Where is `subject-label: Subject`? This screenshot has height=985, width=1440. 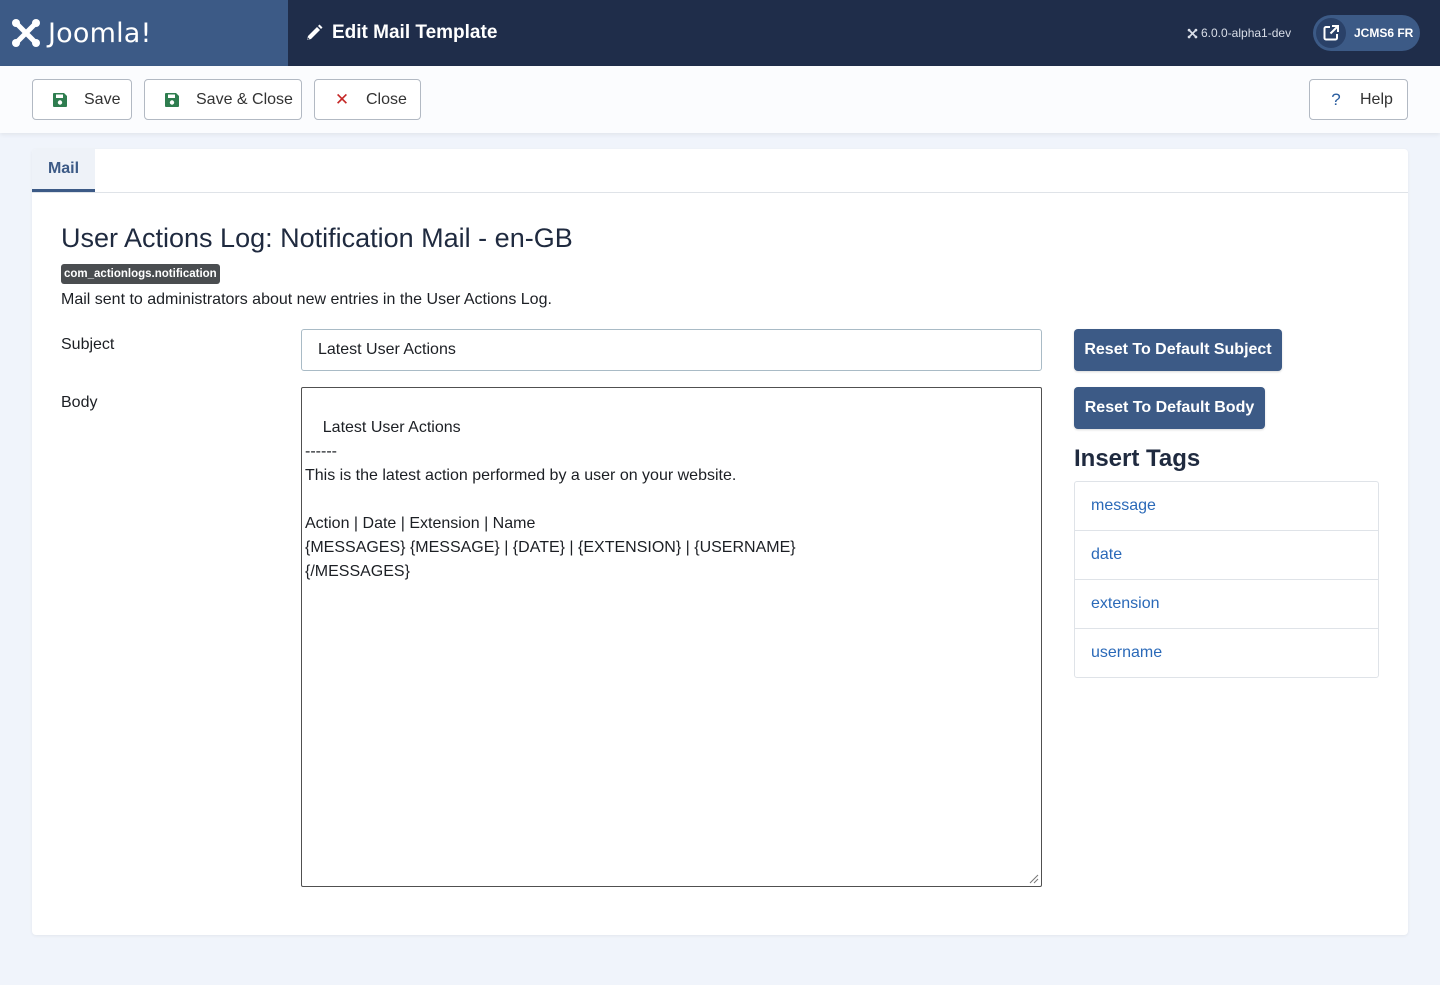 subject-label: Subject is located at coordinates (88, 344).